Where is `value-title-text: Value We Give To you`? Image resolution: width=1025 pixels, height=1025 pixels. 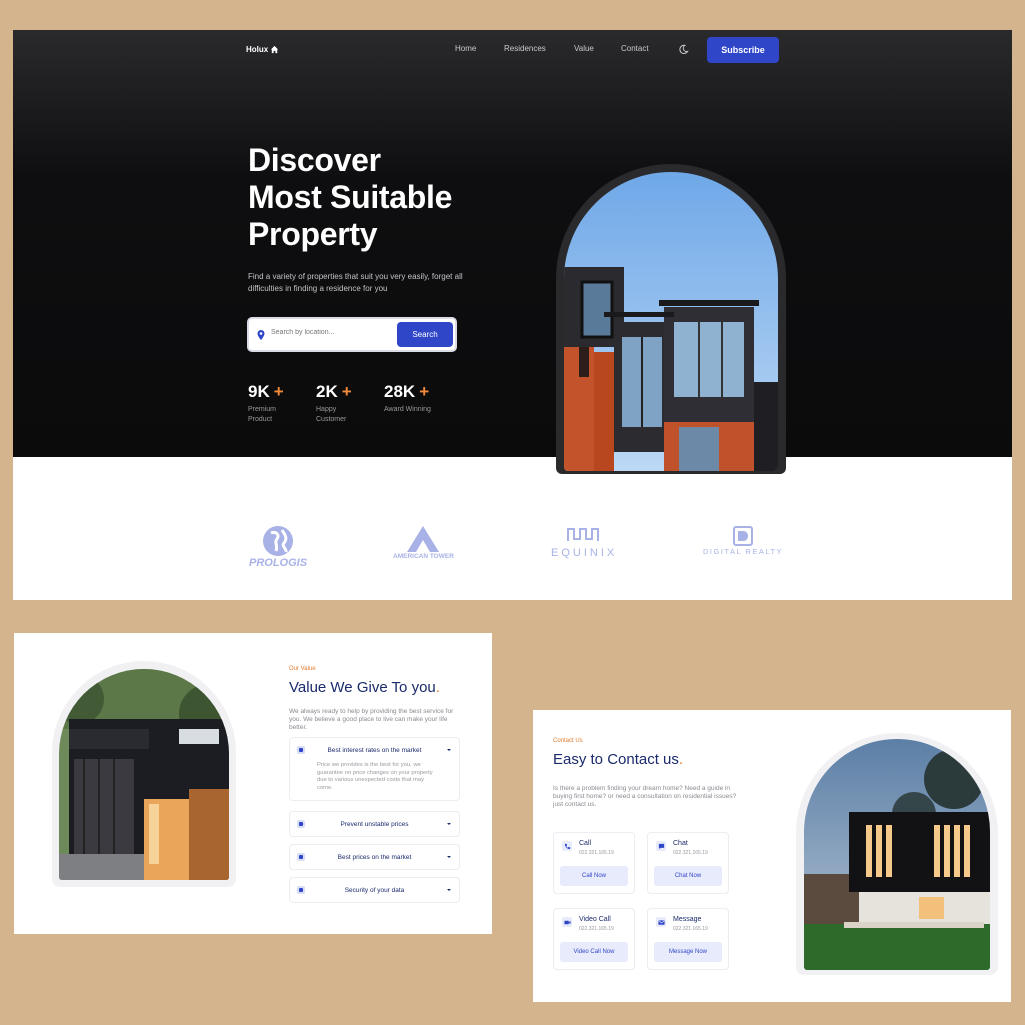
value-title-text: Value We Give To you is located at coordinates (362, 687).